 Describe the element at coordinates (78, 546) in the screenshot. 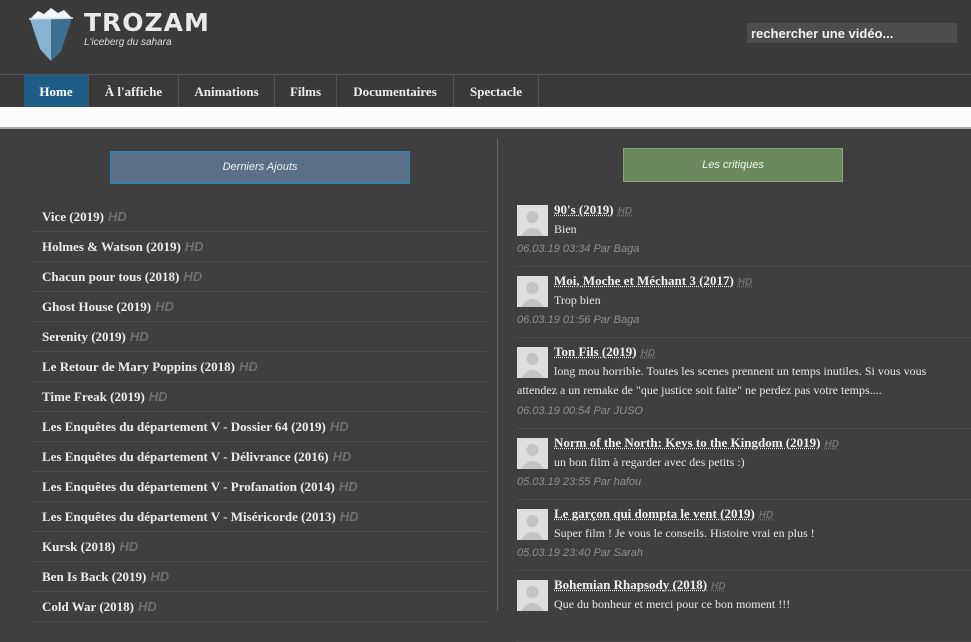

I see `movie-title: Kursk (2018)` at that location.